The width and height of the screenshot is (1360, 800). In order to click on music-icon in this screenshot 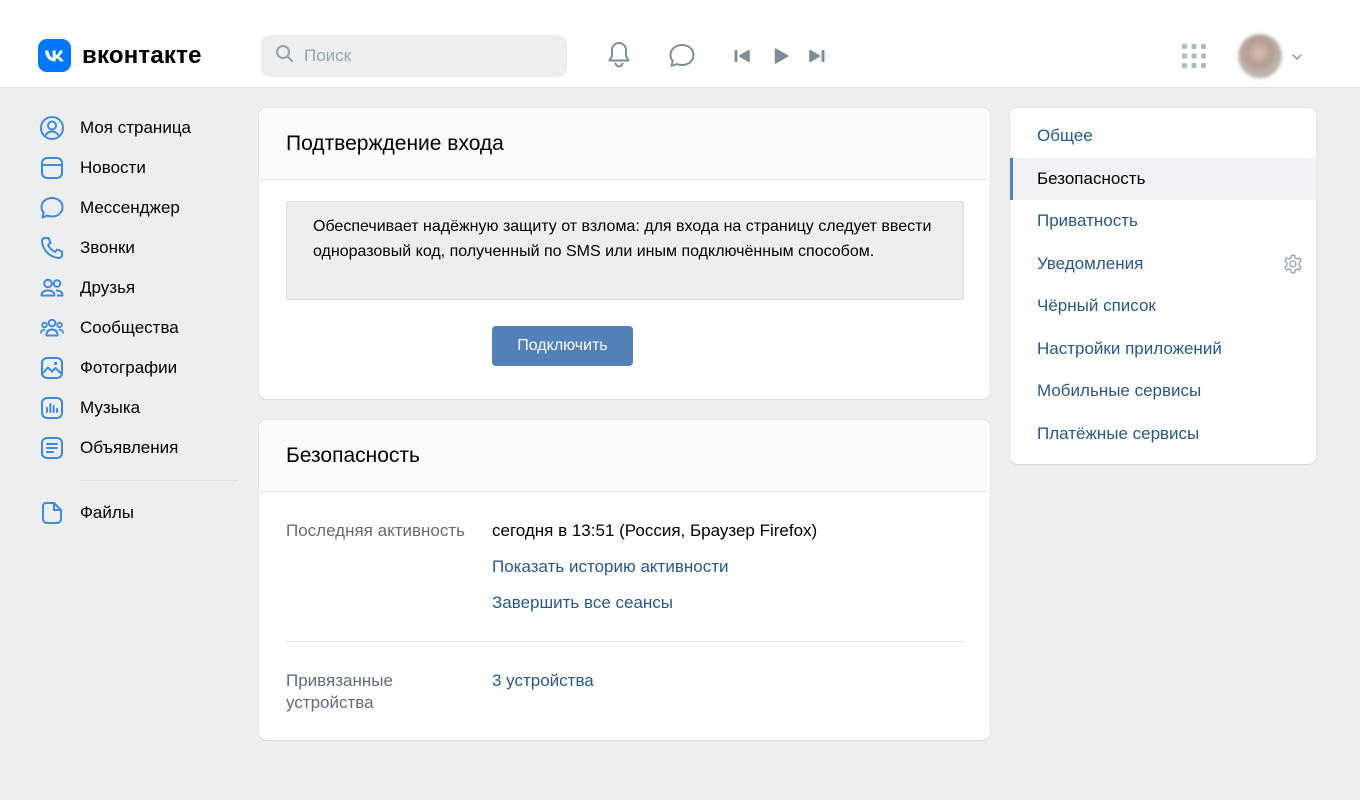, I will do `click(52, 408)`.